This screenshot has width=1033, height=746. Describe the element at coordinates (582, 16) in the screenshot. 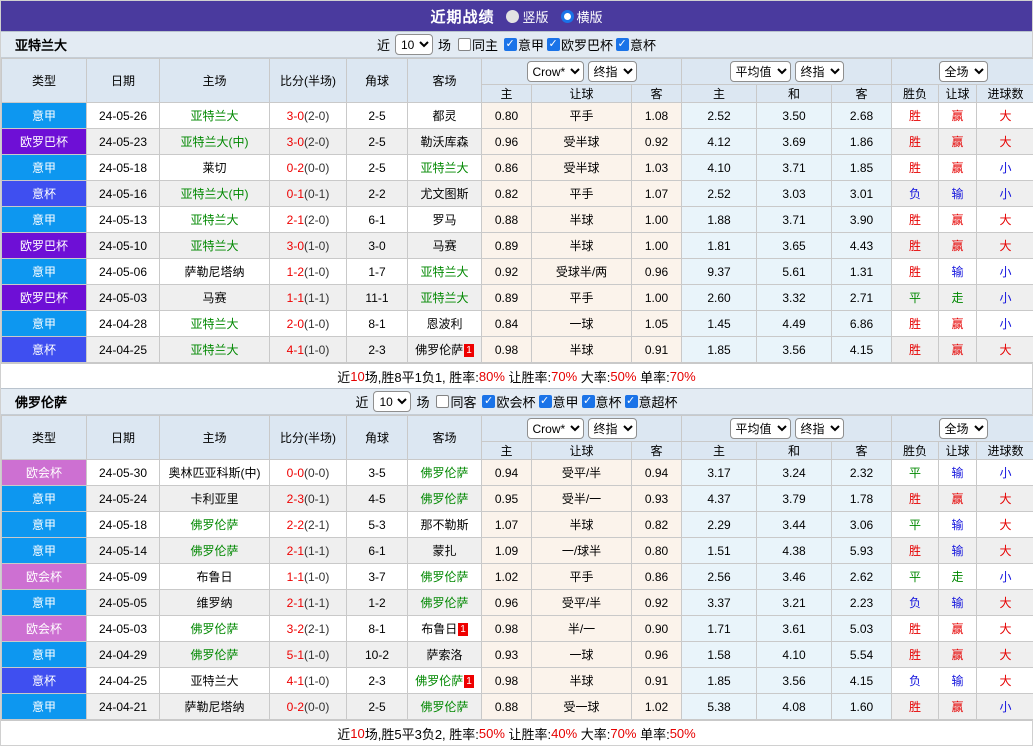

I see `layout-radio-horizontal: 横版` at that location.